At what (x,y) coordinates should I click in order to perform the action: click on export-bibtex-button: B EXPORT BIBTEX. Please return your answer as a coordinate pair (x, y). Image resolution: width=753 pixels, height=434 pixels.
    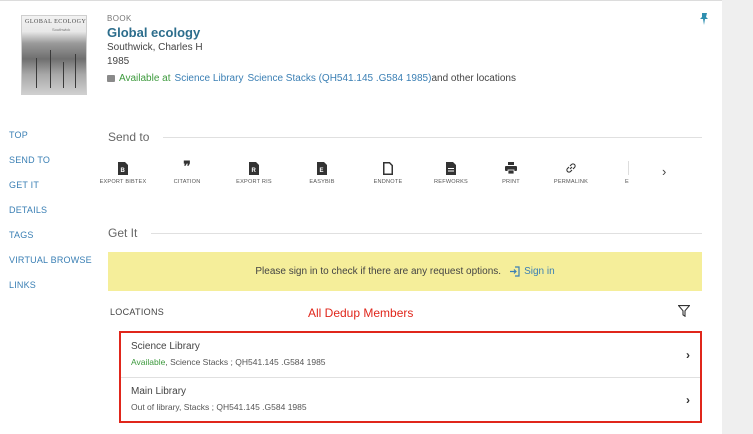
    Looking at the image, I should click on (123, 173).